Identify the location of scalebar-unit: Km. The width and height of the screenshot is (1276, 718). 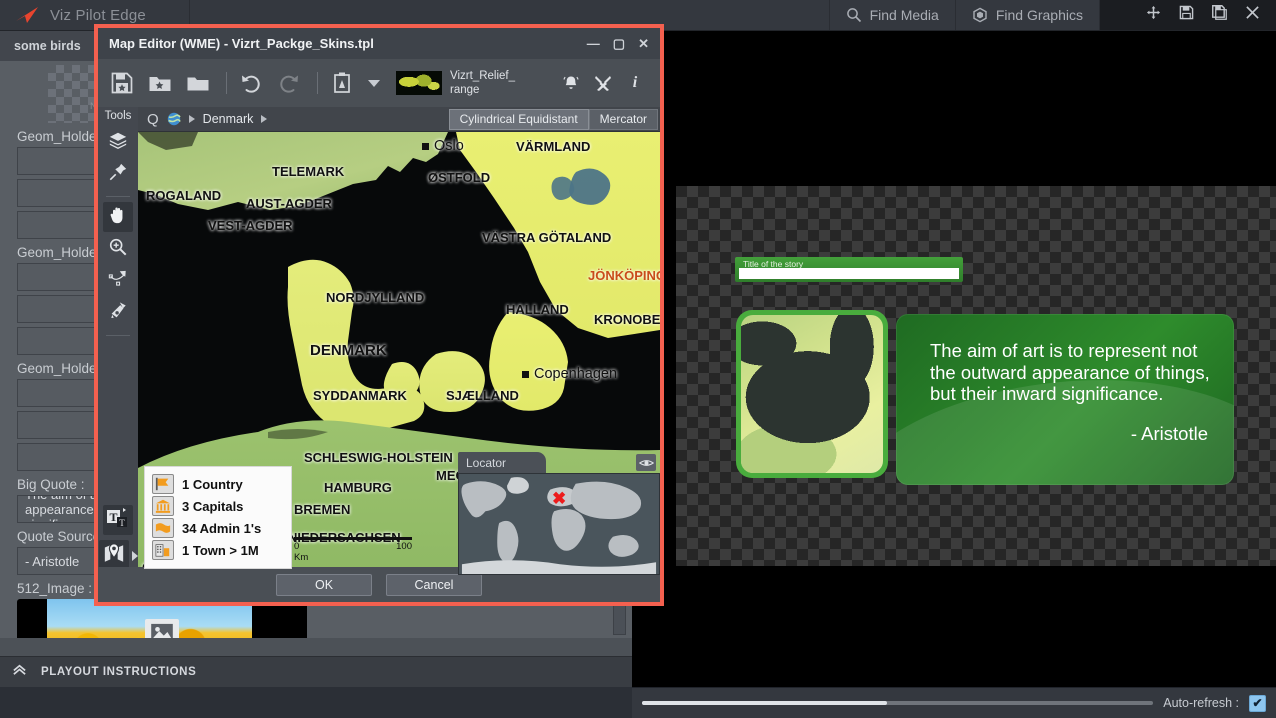
(301, 557).